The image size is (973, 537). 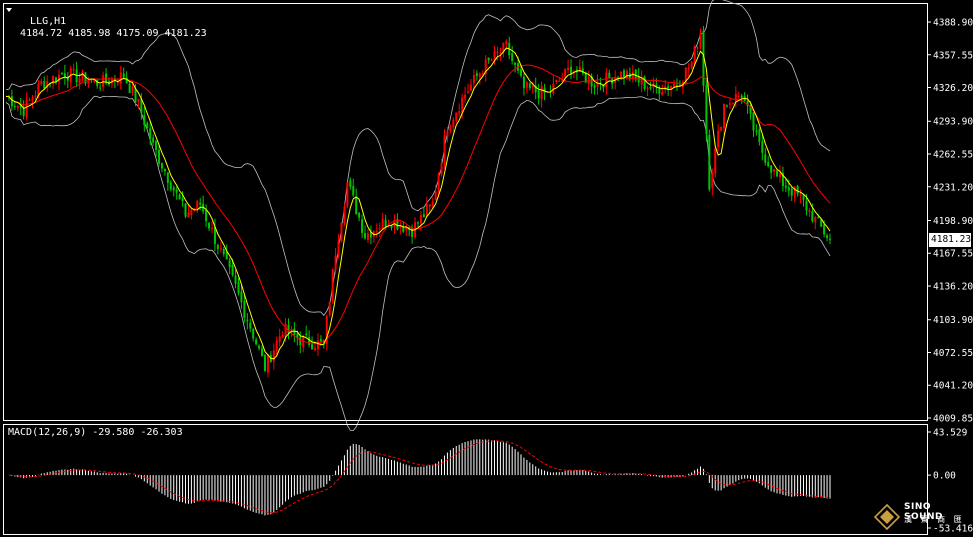 I want to click on chart-header: LLG,H1 4184.72 4185.98 4175.09 4181.23, so click(x=107, y=22).